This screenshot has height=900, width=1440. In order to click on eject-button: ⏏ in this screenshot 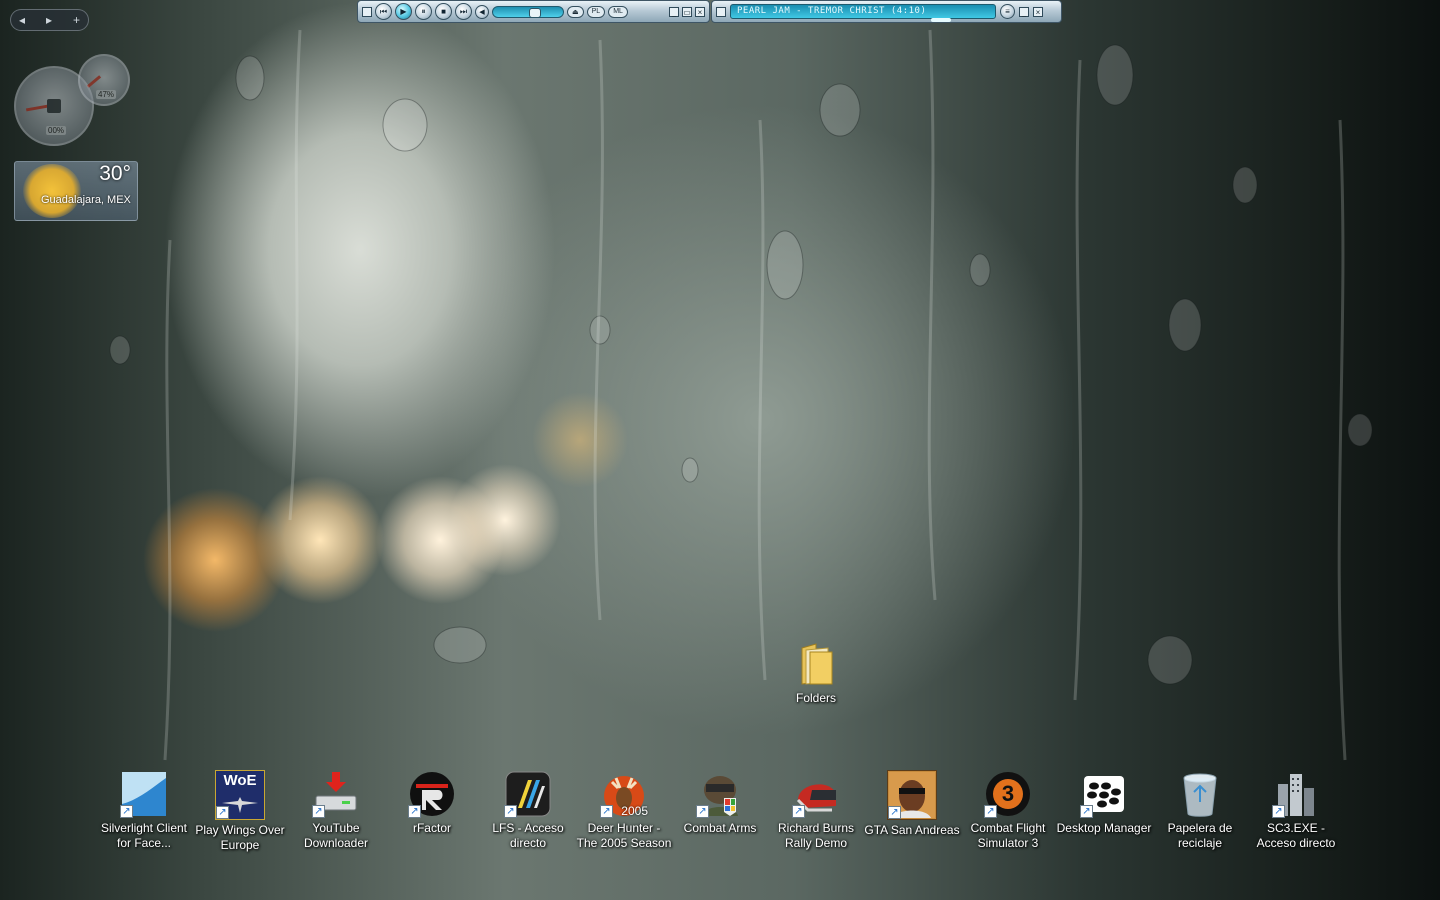, I will do `click(575, 11)`.